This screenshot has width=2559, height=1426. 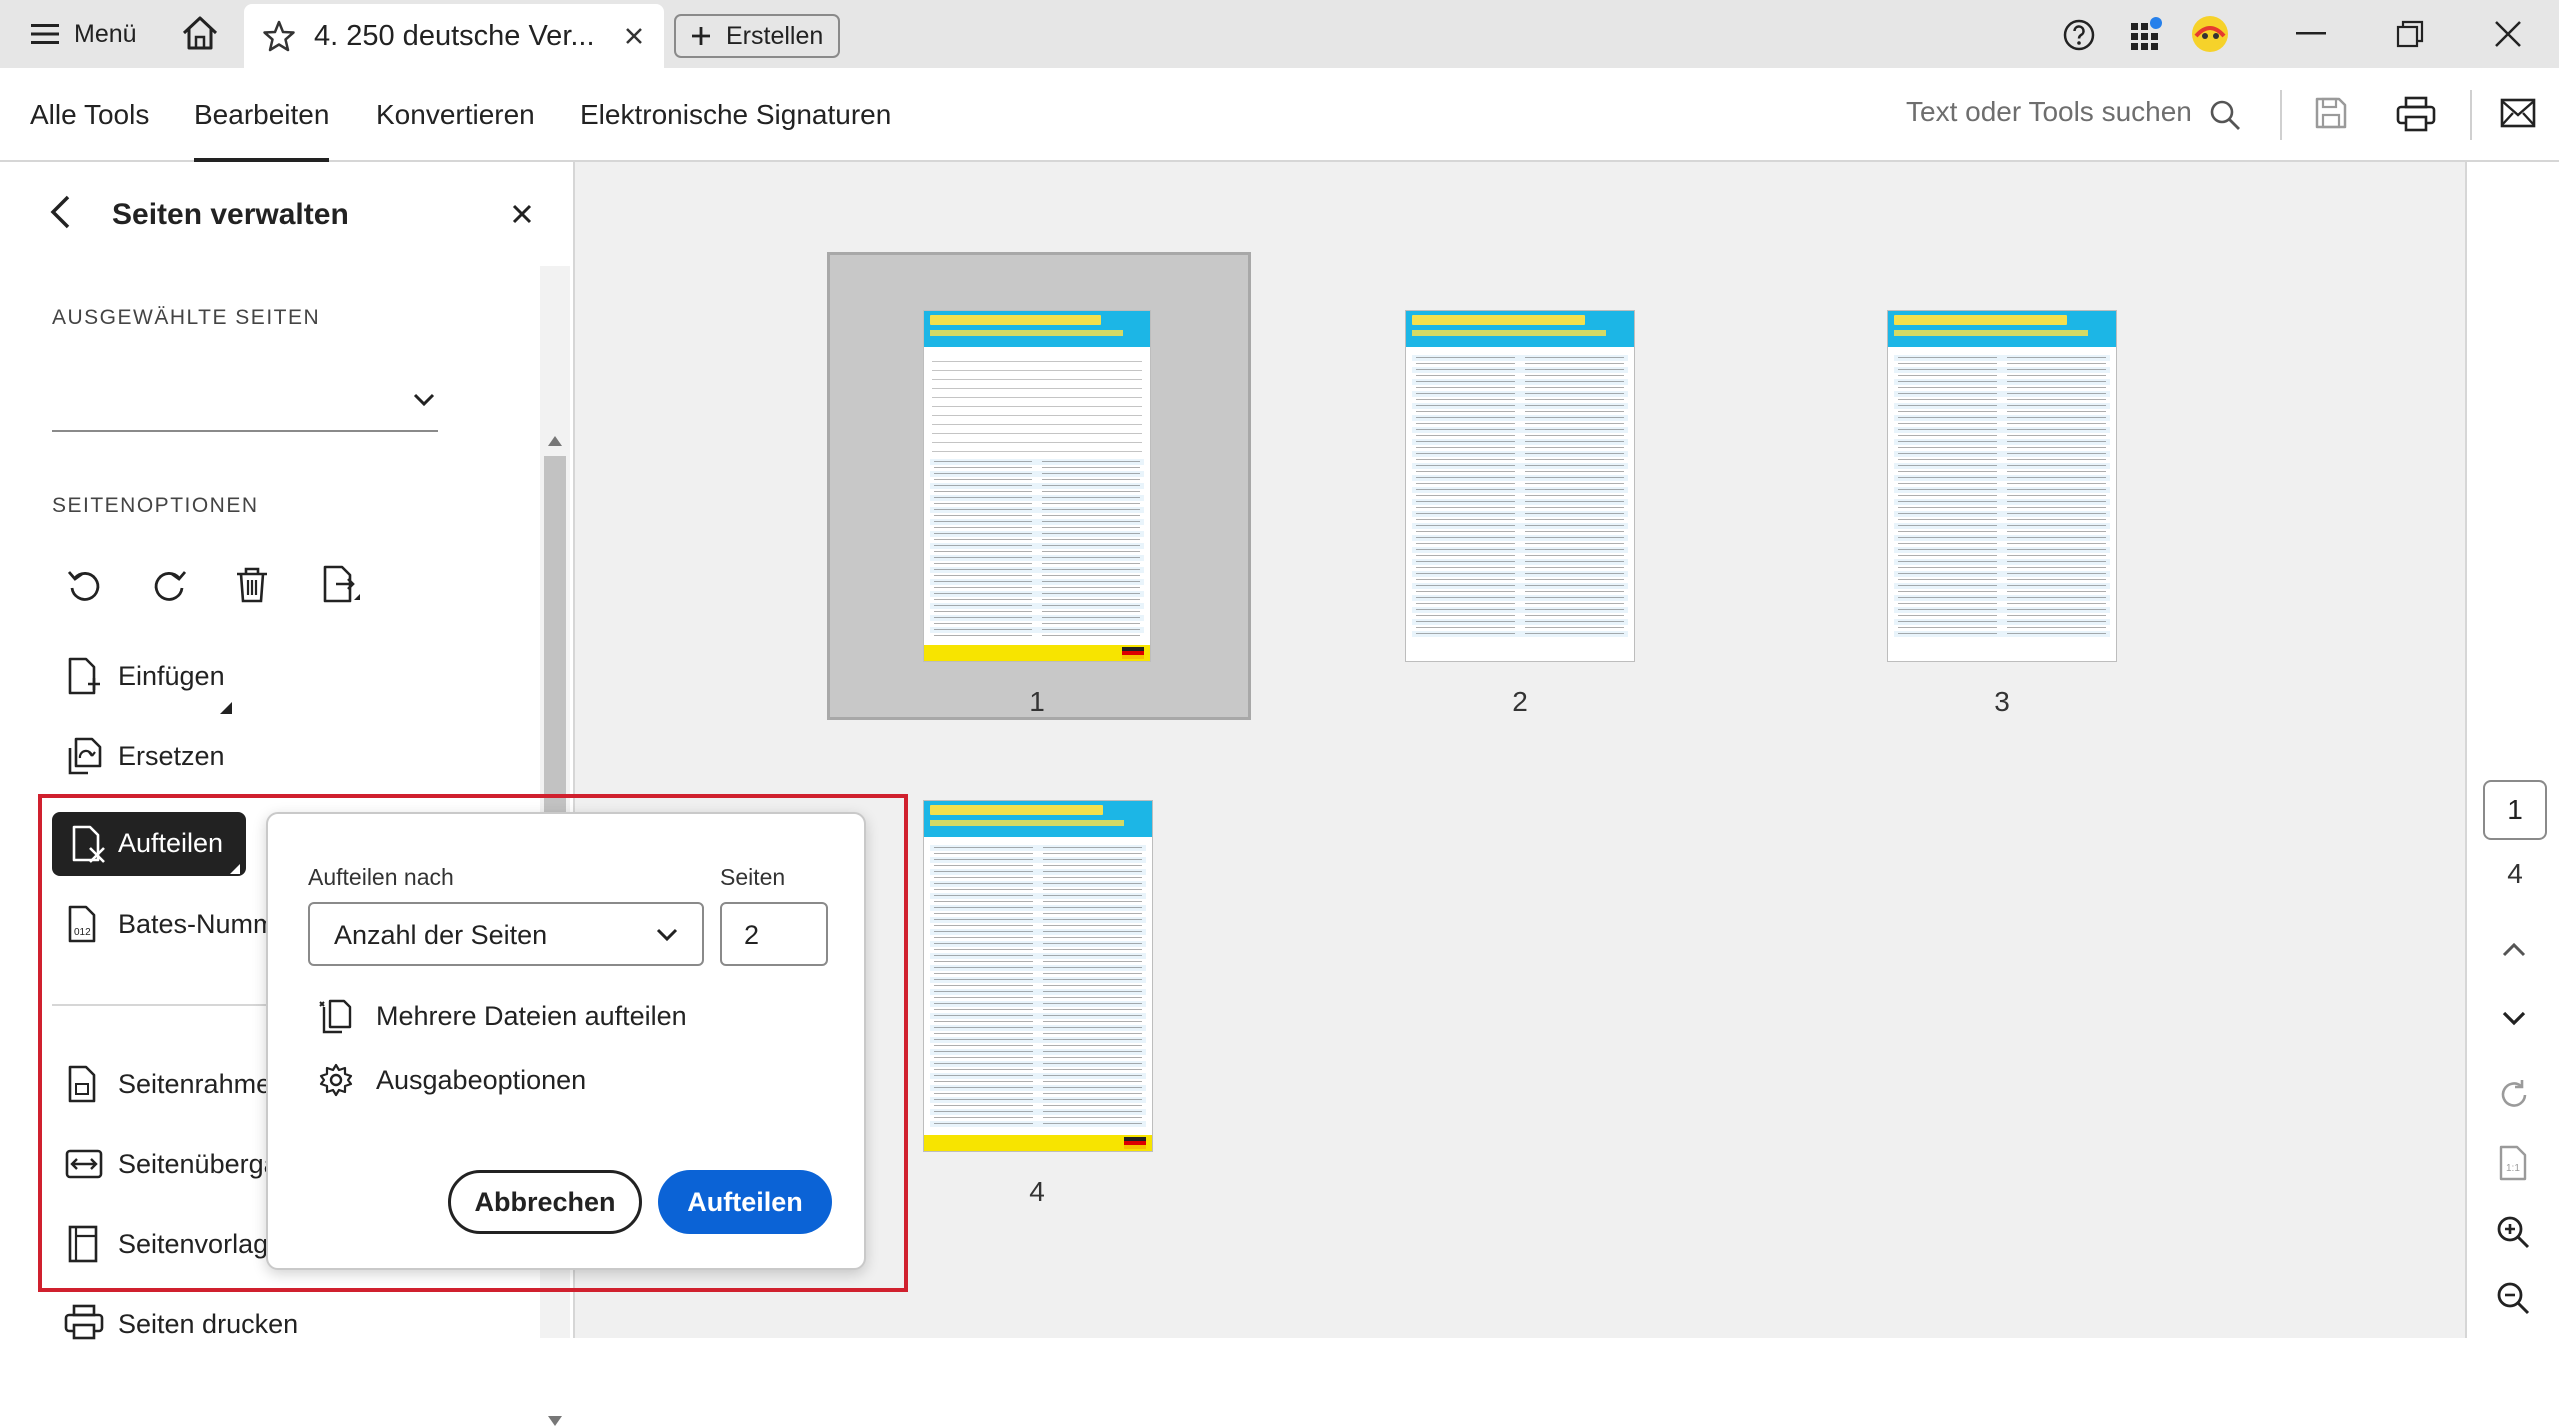 What do you see at coordinates (335, 1016) in the screenshot?
I see `multiple-files-icon` at bounding box center [335, 1016].